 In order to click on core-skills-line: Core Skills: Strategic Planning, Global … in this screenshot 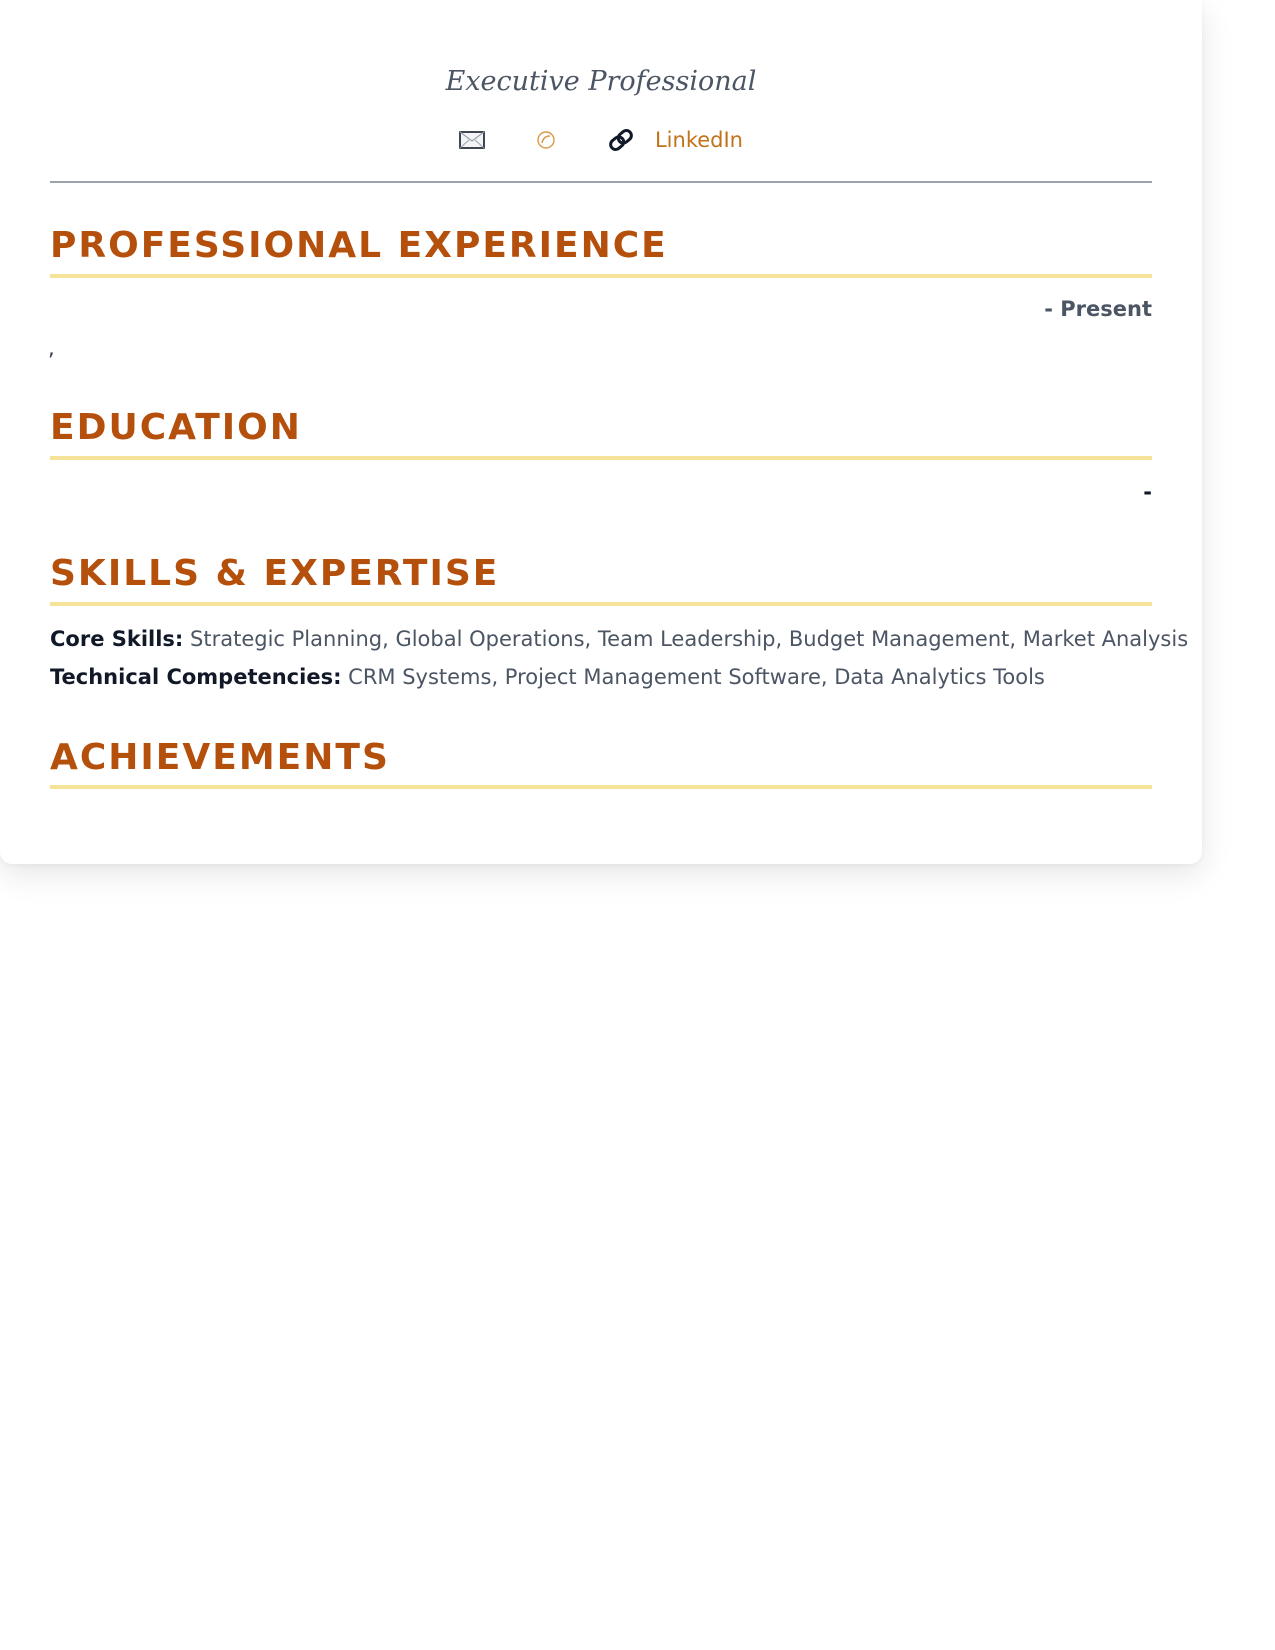, I will do `click(619, 639)`.